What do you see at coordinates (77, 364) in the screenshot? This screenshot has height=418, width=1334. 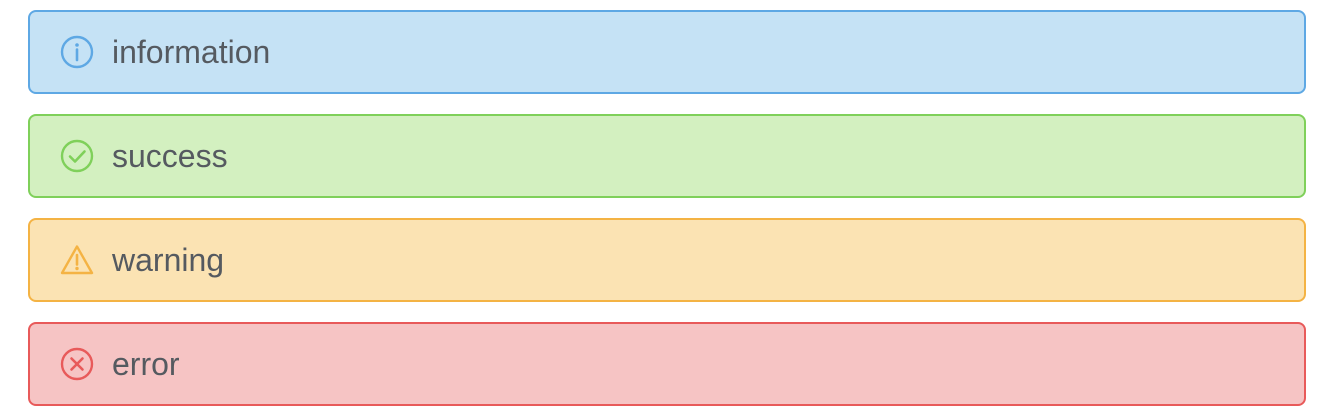 I see `close-circle-icon` at bounding box center [77, 364].